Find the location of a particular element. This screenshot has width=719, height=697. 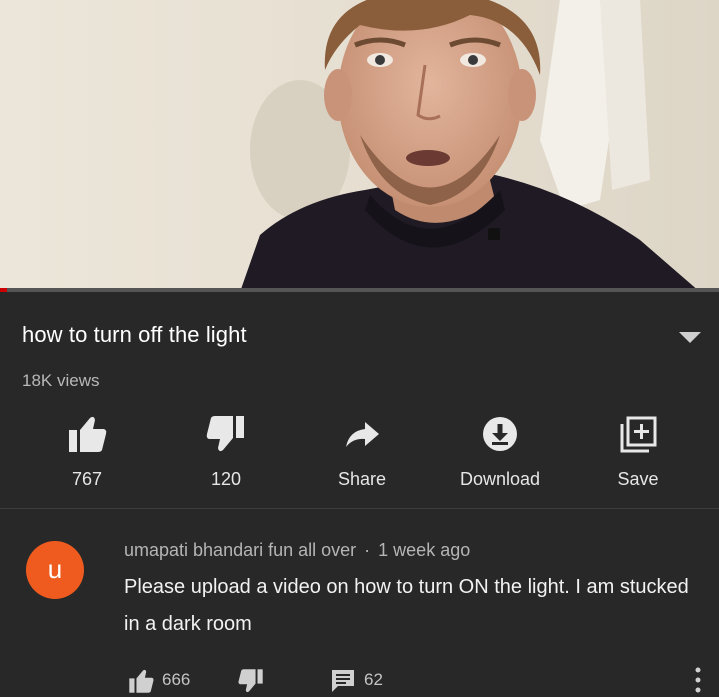

more-vert-icon is located at coordinates (698, 681).